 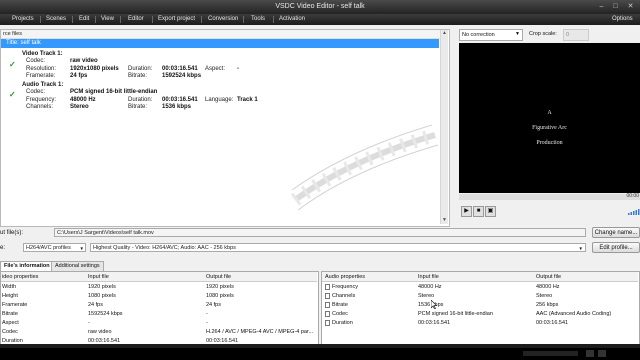 What do you see at coordinates (430, 287) in the screenshot?
I see `audio-row-frequency-input: 48000 Hz` at bounding box center [430, 287].